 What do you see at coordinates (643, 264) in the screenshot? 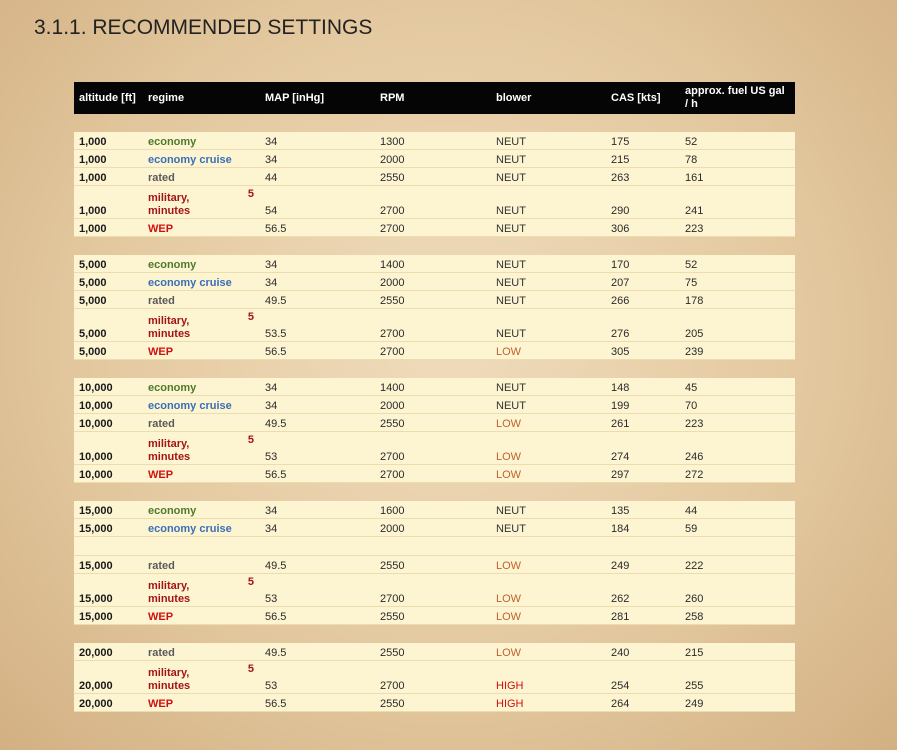
I see `cas-cell: 170` at bounding box center [643, 264].